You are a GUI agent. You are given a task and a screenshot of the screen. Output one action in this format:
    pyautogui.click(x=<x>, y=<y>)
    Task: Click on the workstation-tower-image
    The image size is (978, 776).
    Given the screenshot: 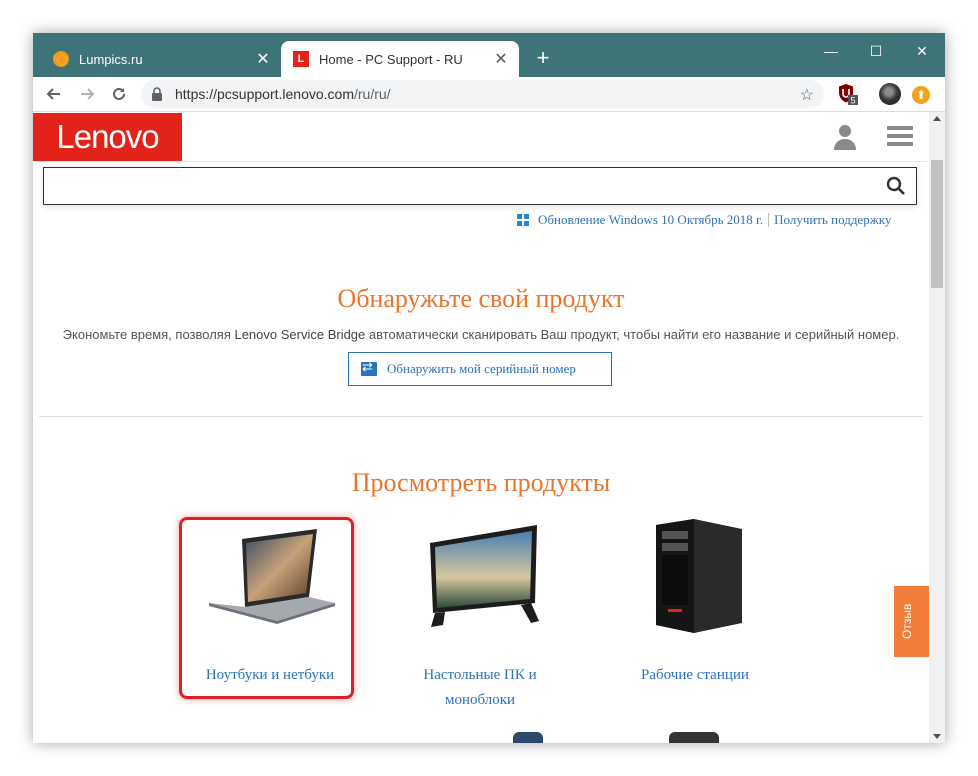 What is the action you would take?
    pyautogui.click(x=695, y=575)
    